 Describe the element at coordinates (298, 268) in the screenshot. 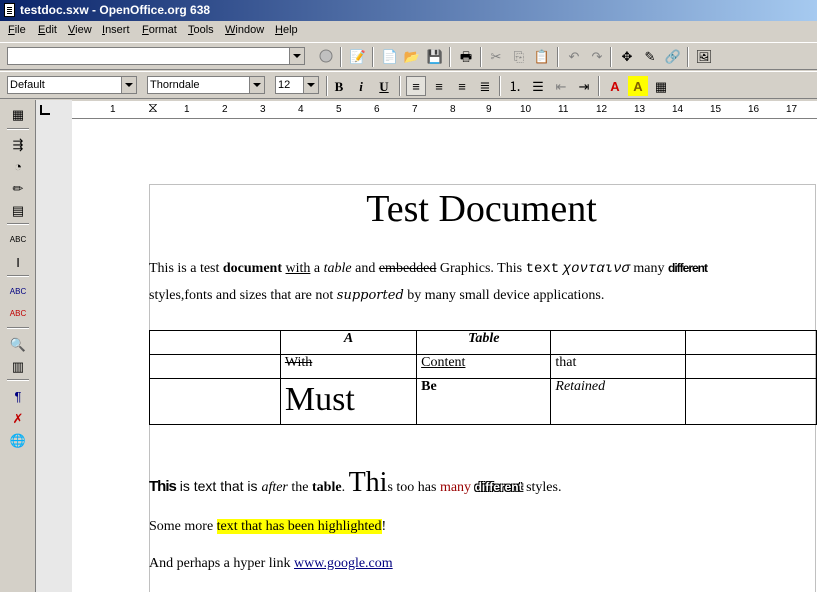

I see `text-run-underline: with` at that location.